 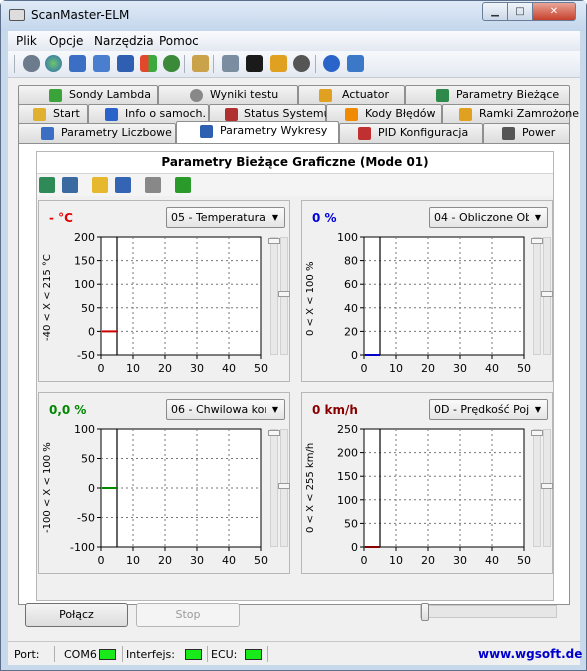 What do you see at coordinates (444, 488) in the screenshot?
I see `plot-background` at bounding box center [444, 488].